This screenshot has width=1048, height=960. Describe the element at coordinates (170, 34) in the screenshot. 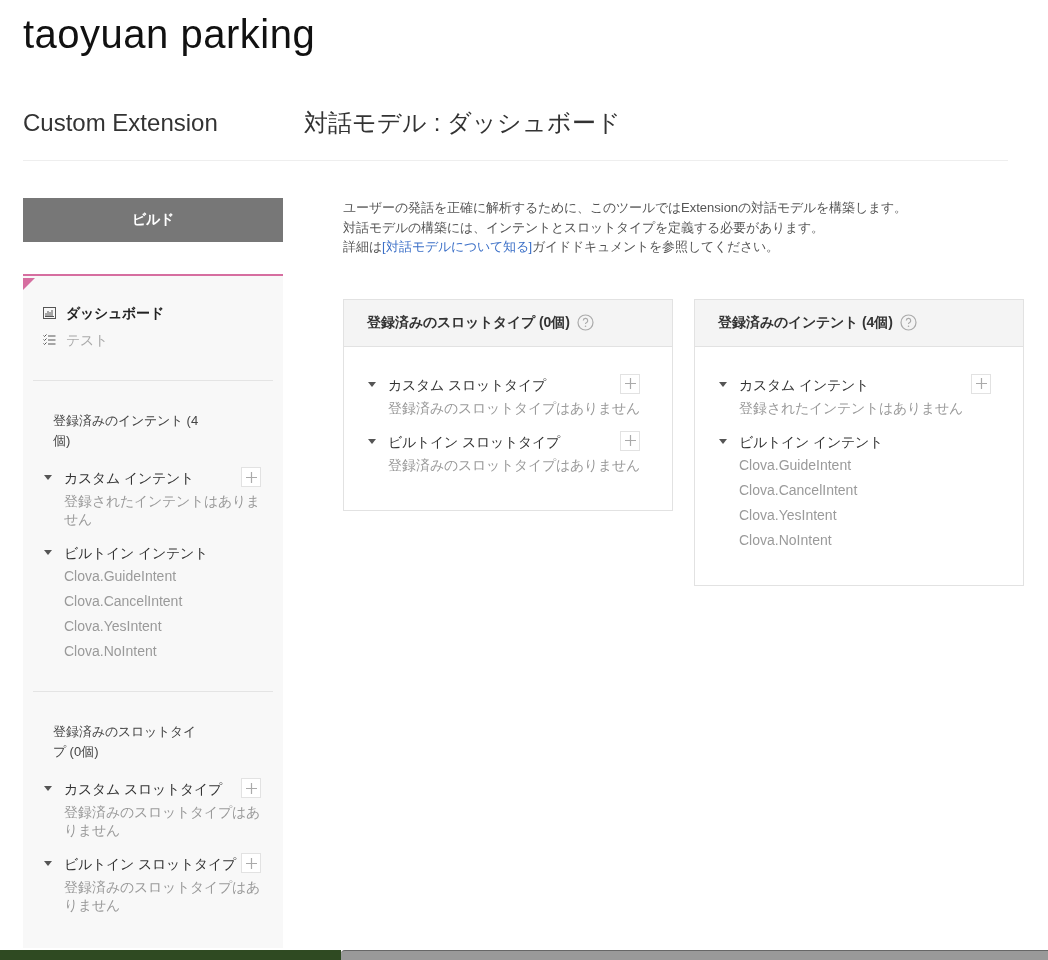

I see `app-title: taoyuan parking` at that location.